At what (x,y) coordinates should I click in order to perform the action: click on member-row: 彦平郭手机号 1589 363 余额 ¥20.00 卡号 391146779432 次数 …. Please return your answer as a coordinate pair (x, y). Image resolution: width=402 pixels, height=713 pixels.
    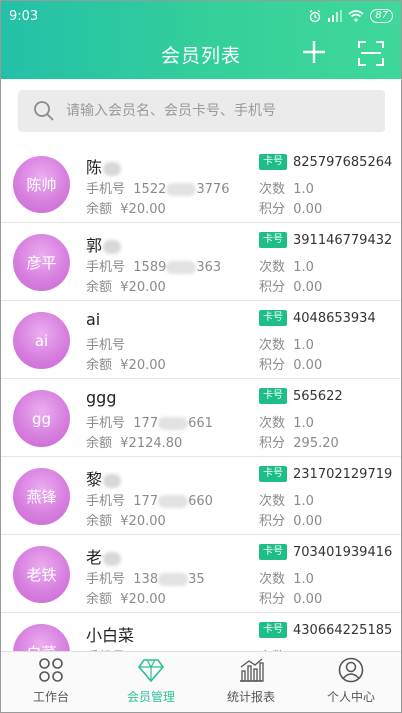
    Looking at the image, I should click on (201, 262).